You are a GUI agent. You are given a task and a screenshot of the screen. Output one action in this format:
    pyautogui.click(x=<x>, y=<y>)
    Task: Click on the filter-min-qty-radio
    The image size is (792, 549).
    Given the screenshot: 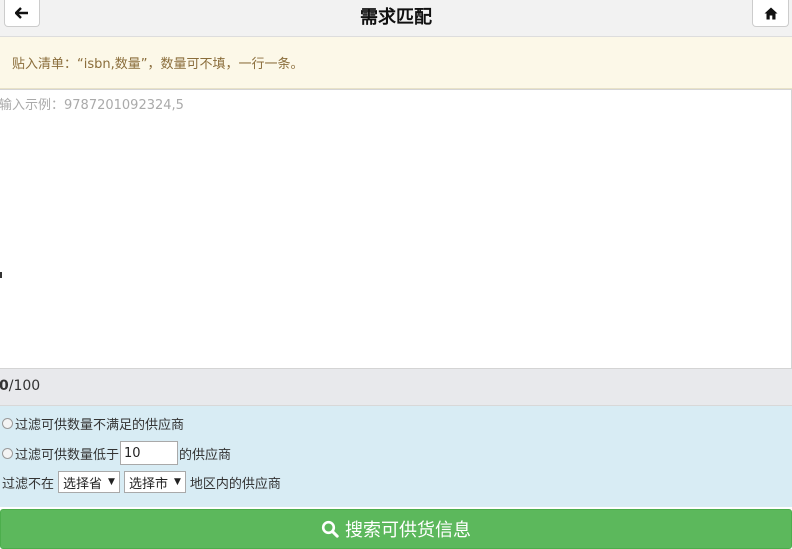 What is the action you would take?
    pyautogui.click(x=7, y=453)
    